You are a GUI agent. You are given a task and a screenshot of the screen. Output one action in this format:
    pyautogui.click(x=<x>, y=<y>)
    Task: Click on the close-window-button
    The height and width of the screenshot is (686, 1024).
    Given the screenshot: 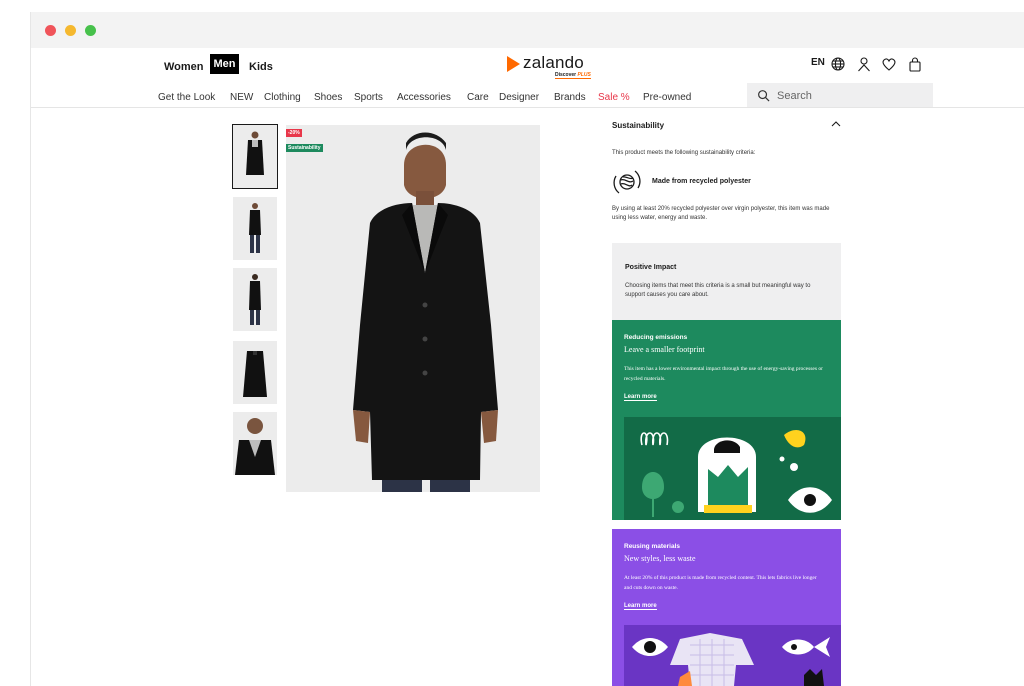 What is the action you would take?
    pyautogui.click(x=50, y=30)
    